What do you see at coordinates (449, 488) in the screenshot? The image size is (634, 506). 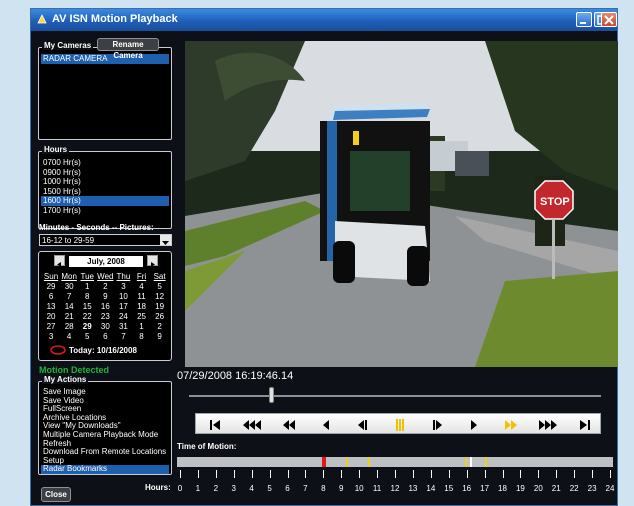 I see `hour-label: 15` at bounding box center [449, 488].